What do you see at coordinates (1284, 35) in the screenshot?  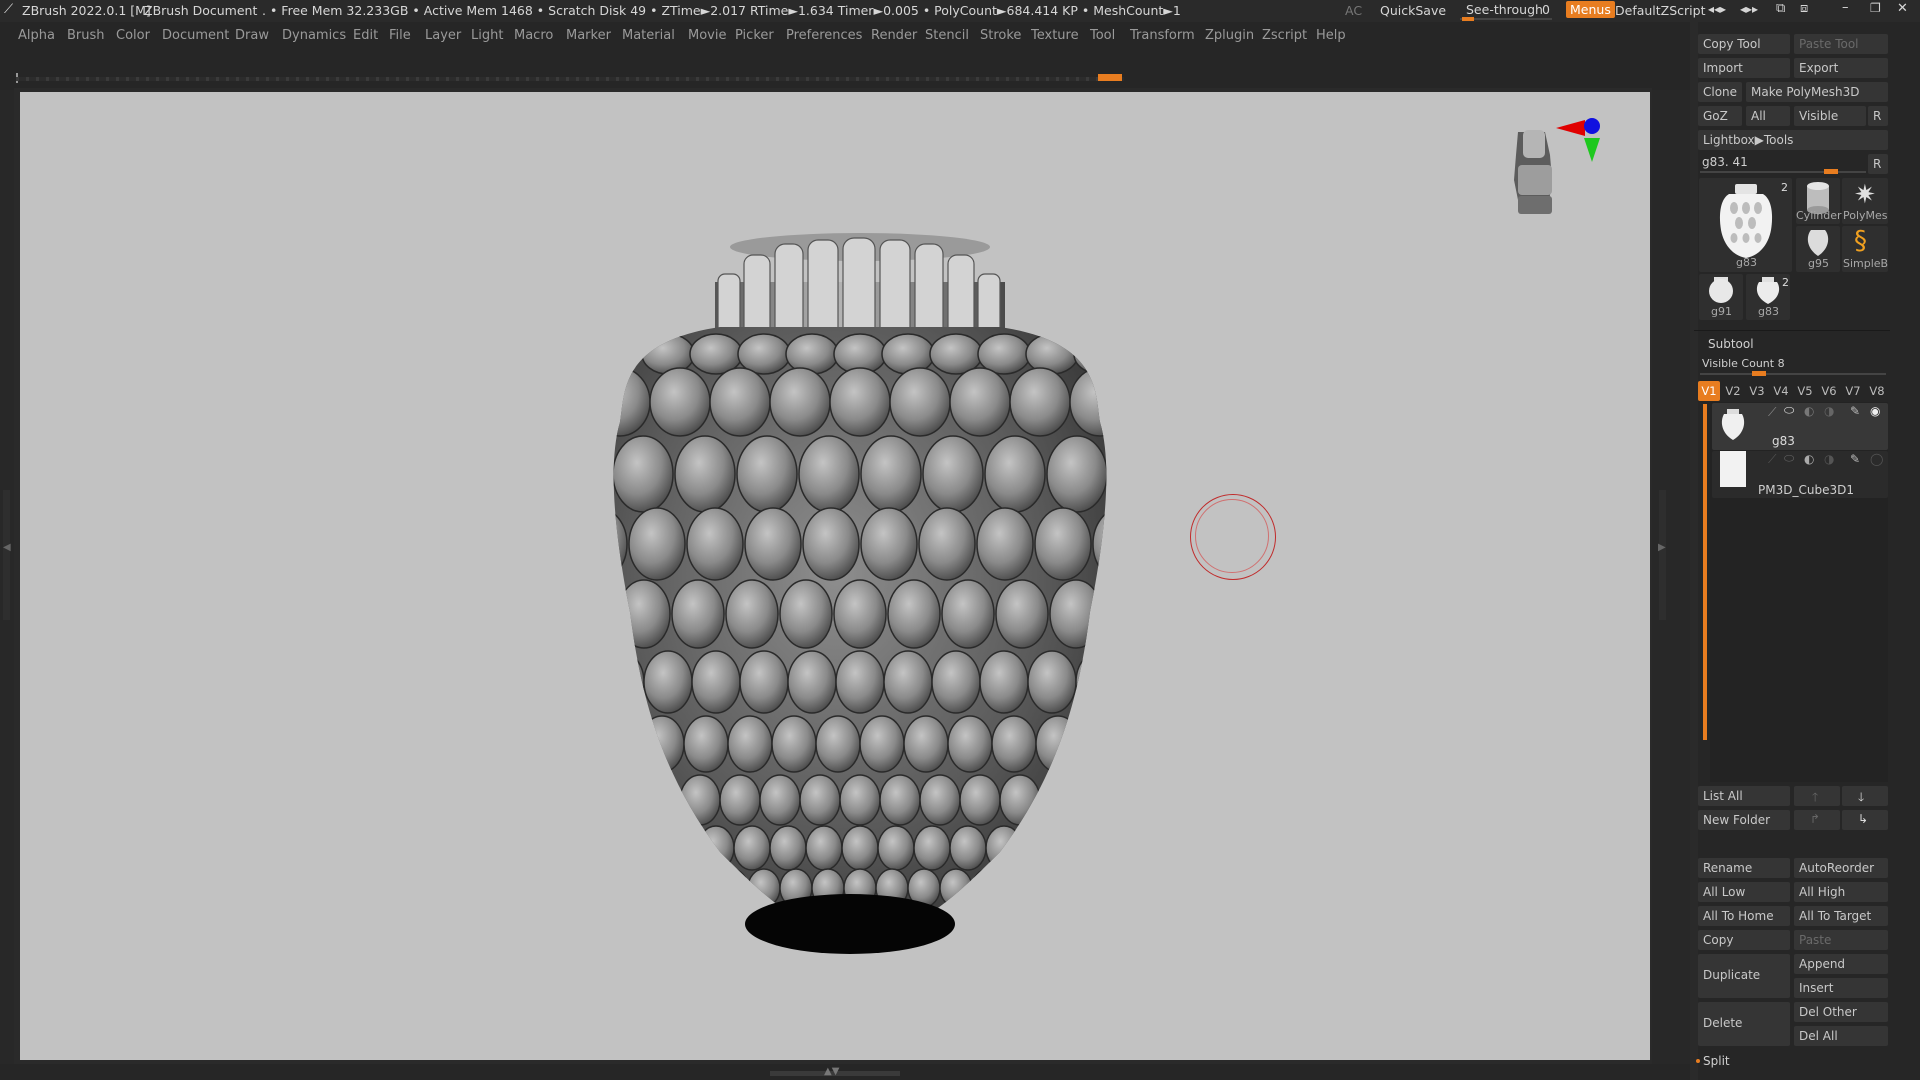 I see `menu-zscript: Zscript` at bounding box center [1284, 35].